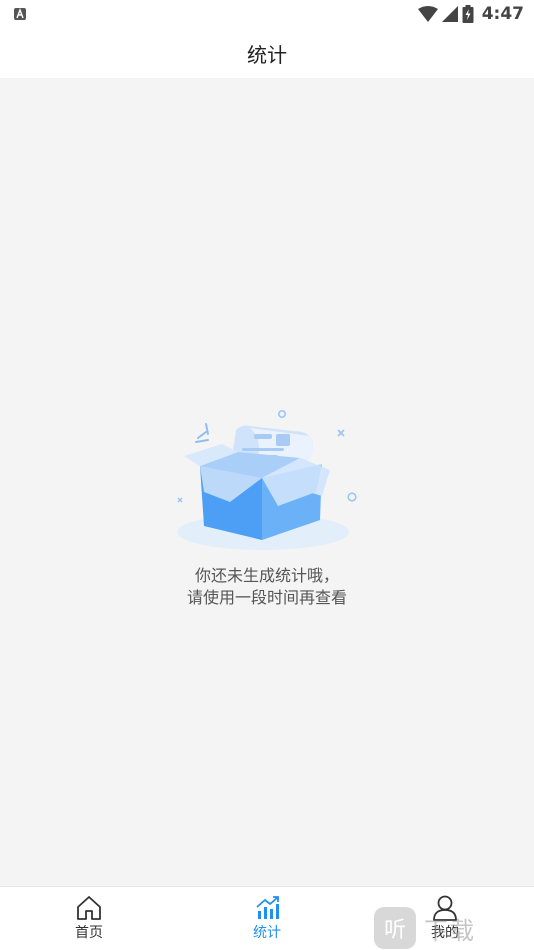  What do you see at coordinates (266, 575) in the screenshot?
I see `empty-message-line-1: 你还未生成统计哦，` at bounding box center [266, 575].